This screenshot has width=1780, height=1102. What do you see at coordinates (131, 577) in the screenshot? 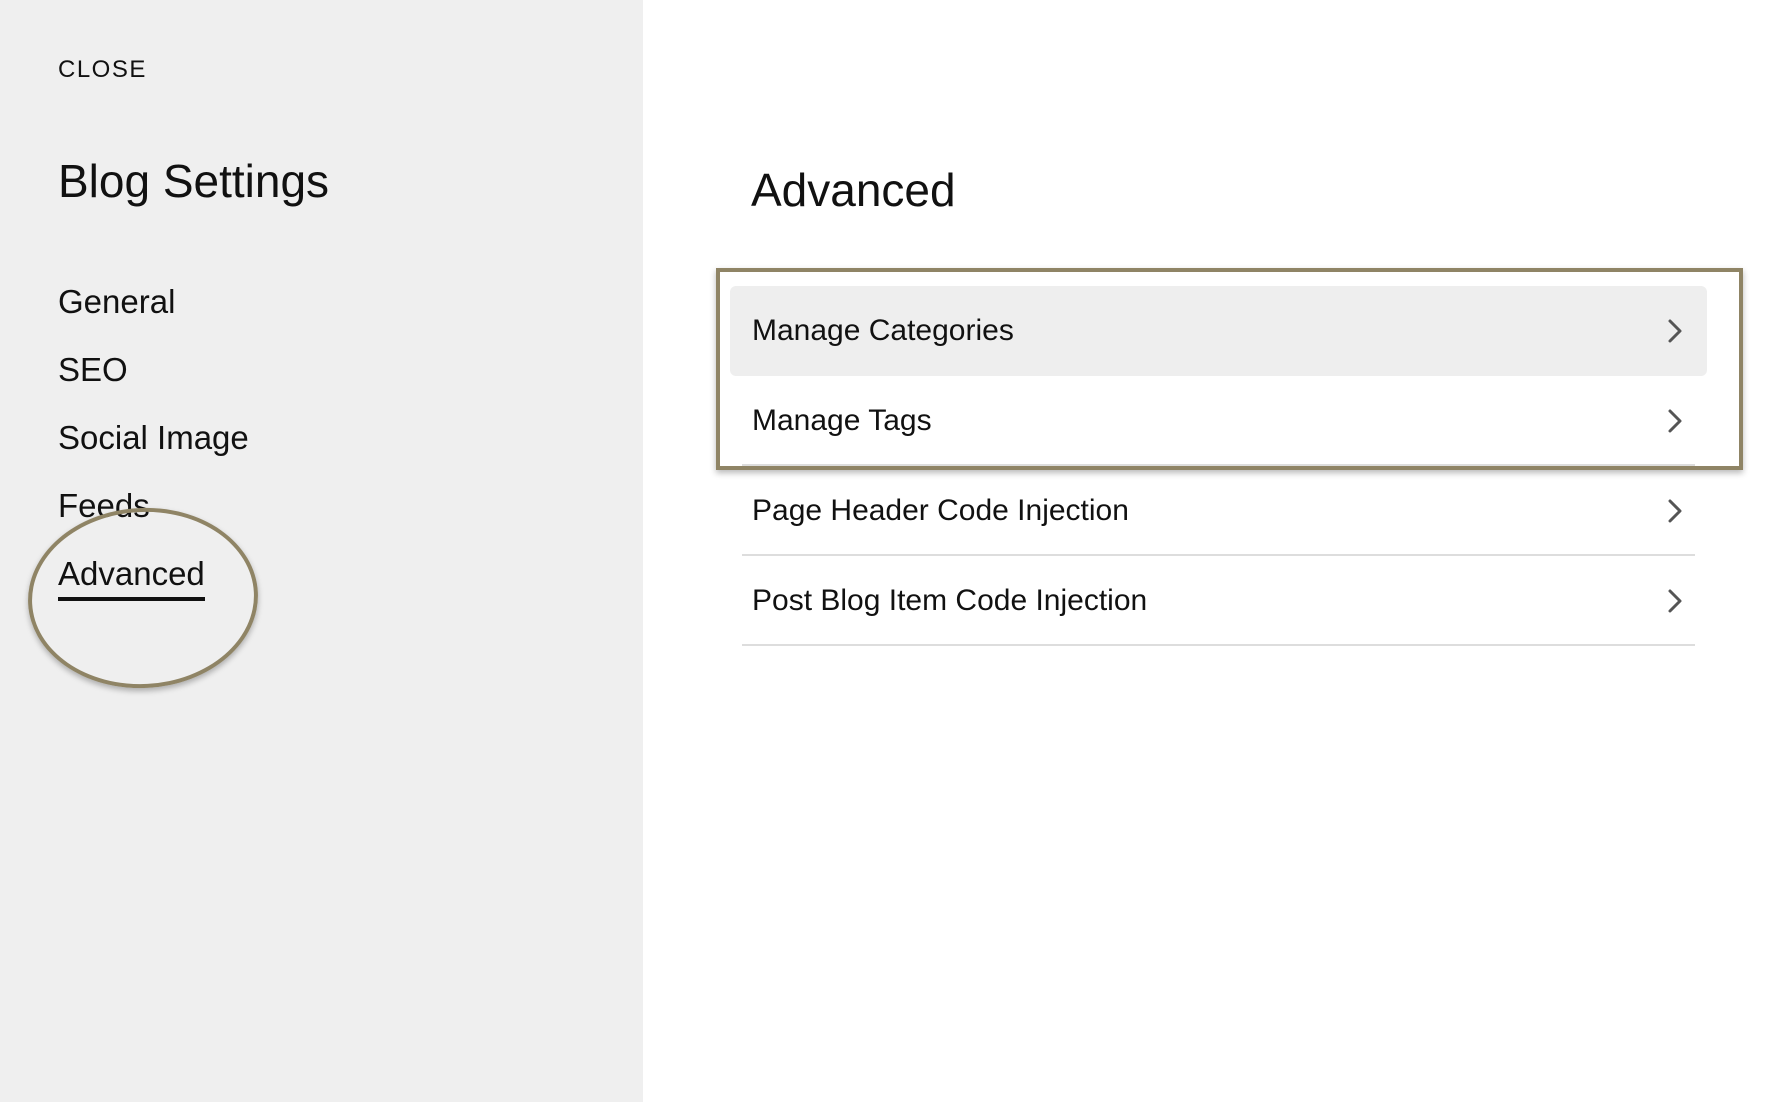
I see `sidebar-item-label: Advanced` at bounding box center [131, 577].